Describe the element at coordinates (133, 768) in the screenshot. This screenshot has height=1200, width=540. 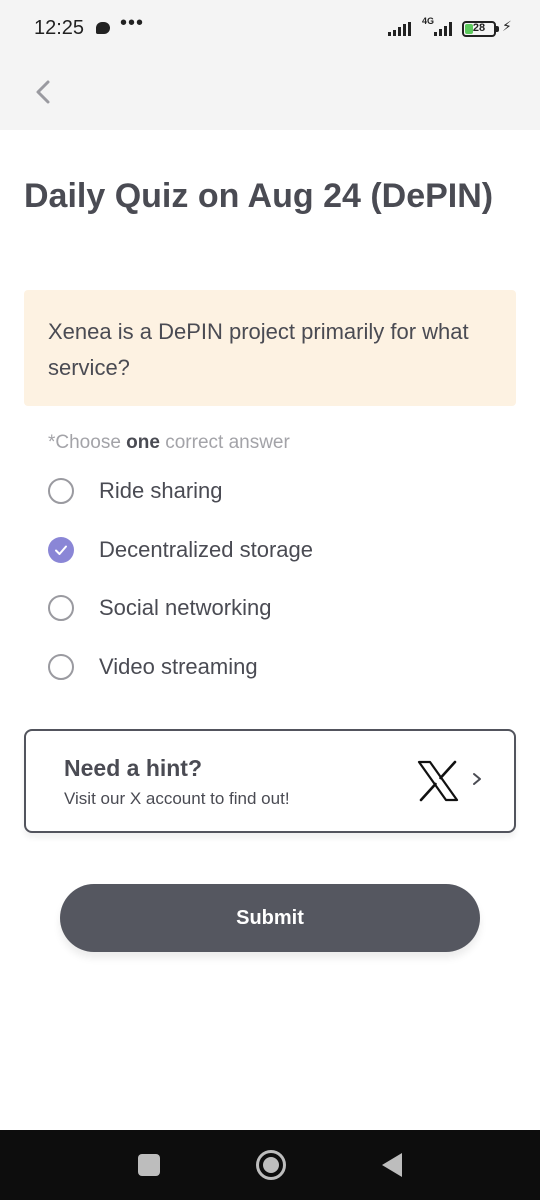
I see `hint-title: Need a hint?` at that location.